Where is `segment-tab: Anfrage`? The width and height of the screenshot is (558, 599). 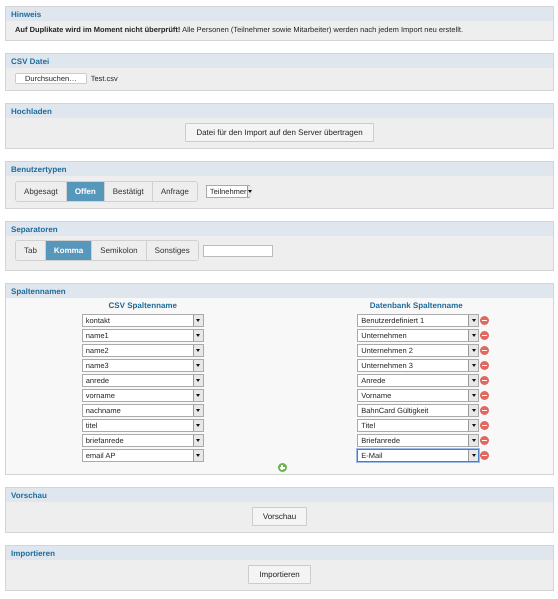
segment-tab: Anfrage is located at coordinates (174, 191).